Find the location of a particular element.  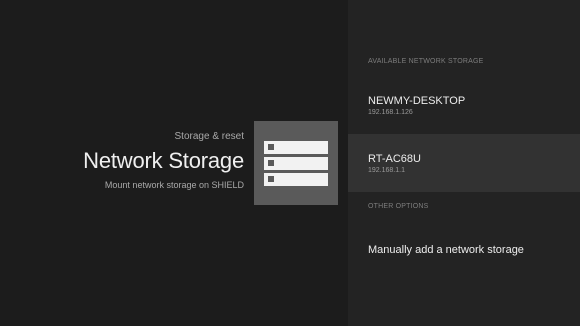

page-subtitle: Mount network storage on SHIELD is located at coordinates (174, 185).